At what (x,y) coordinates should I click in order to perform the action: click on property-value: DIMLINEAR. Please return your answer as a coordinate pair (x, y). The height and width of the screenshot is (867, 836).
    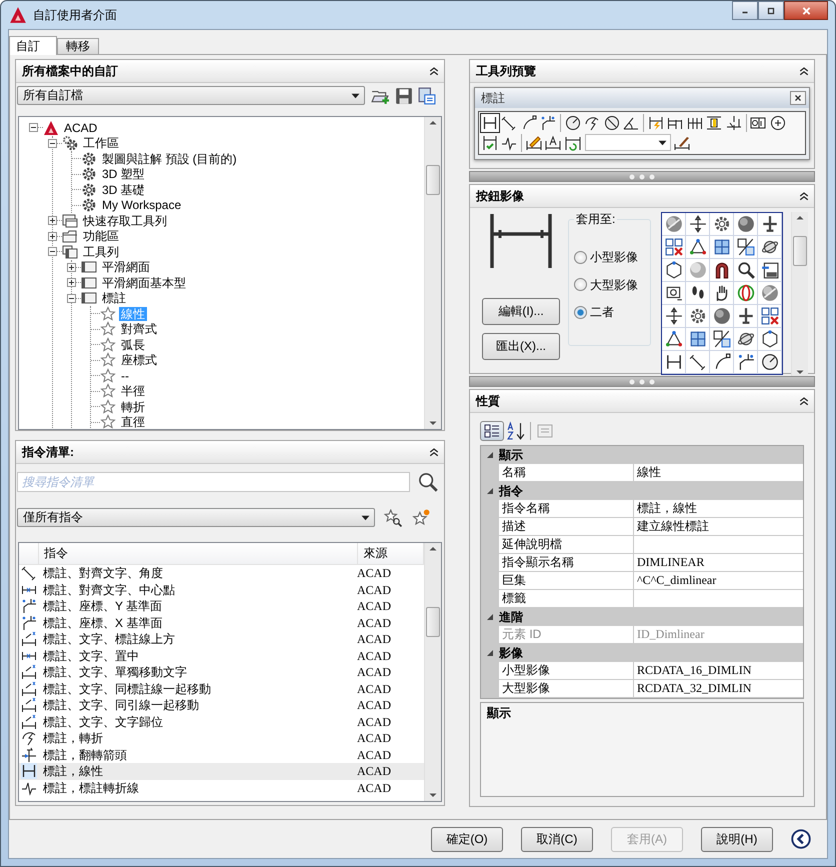
    Looking at the image, I should click on (718, 563).